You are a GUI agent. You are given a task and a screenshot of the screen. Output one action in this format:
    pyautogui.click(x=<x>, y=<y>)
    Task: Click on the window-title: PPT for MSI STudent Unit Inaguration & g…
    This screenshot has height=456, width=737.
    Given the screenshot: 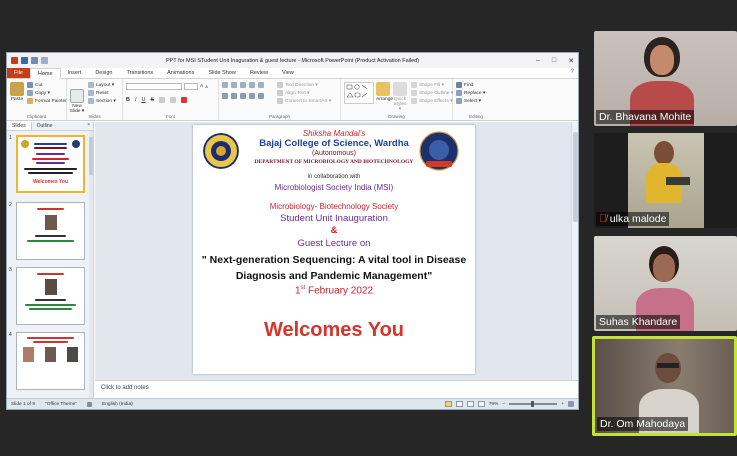 What is the action you would take?
    pyautogui.click(x=292, y=60)
    